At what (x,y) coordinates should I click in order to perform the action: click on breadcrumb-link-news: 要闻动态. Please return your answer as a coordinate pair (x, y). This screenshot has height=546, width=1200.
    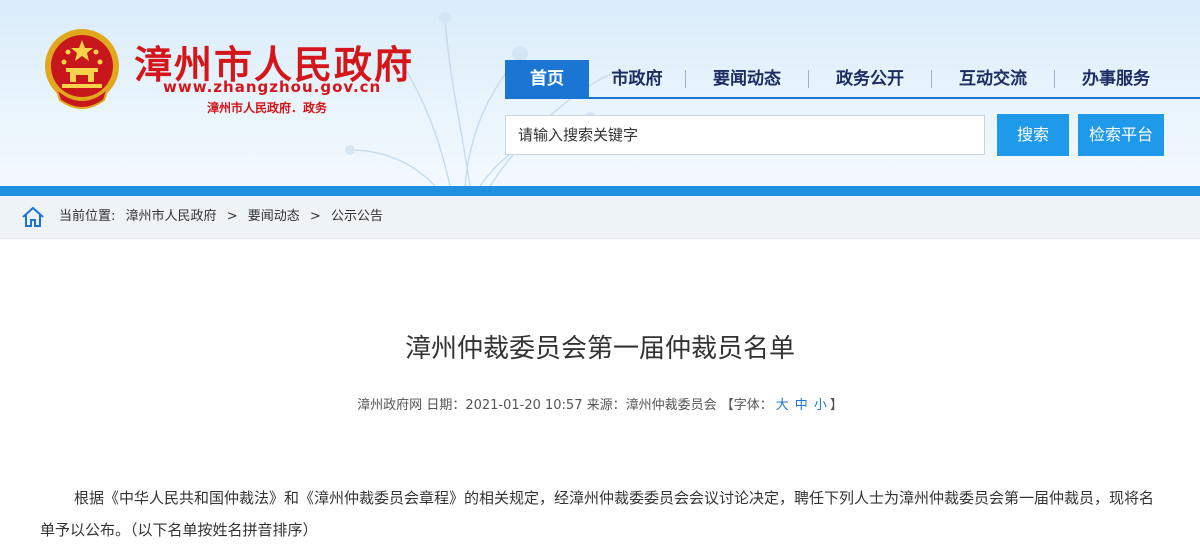
    Looking at the image, I should click on (274, 216).